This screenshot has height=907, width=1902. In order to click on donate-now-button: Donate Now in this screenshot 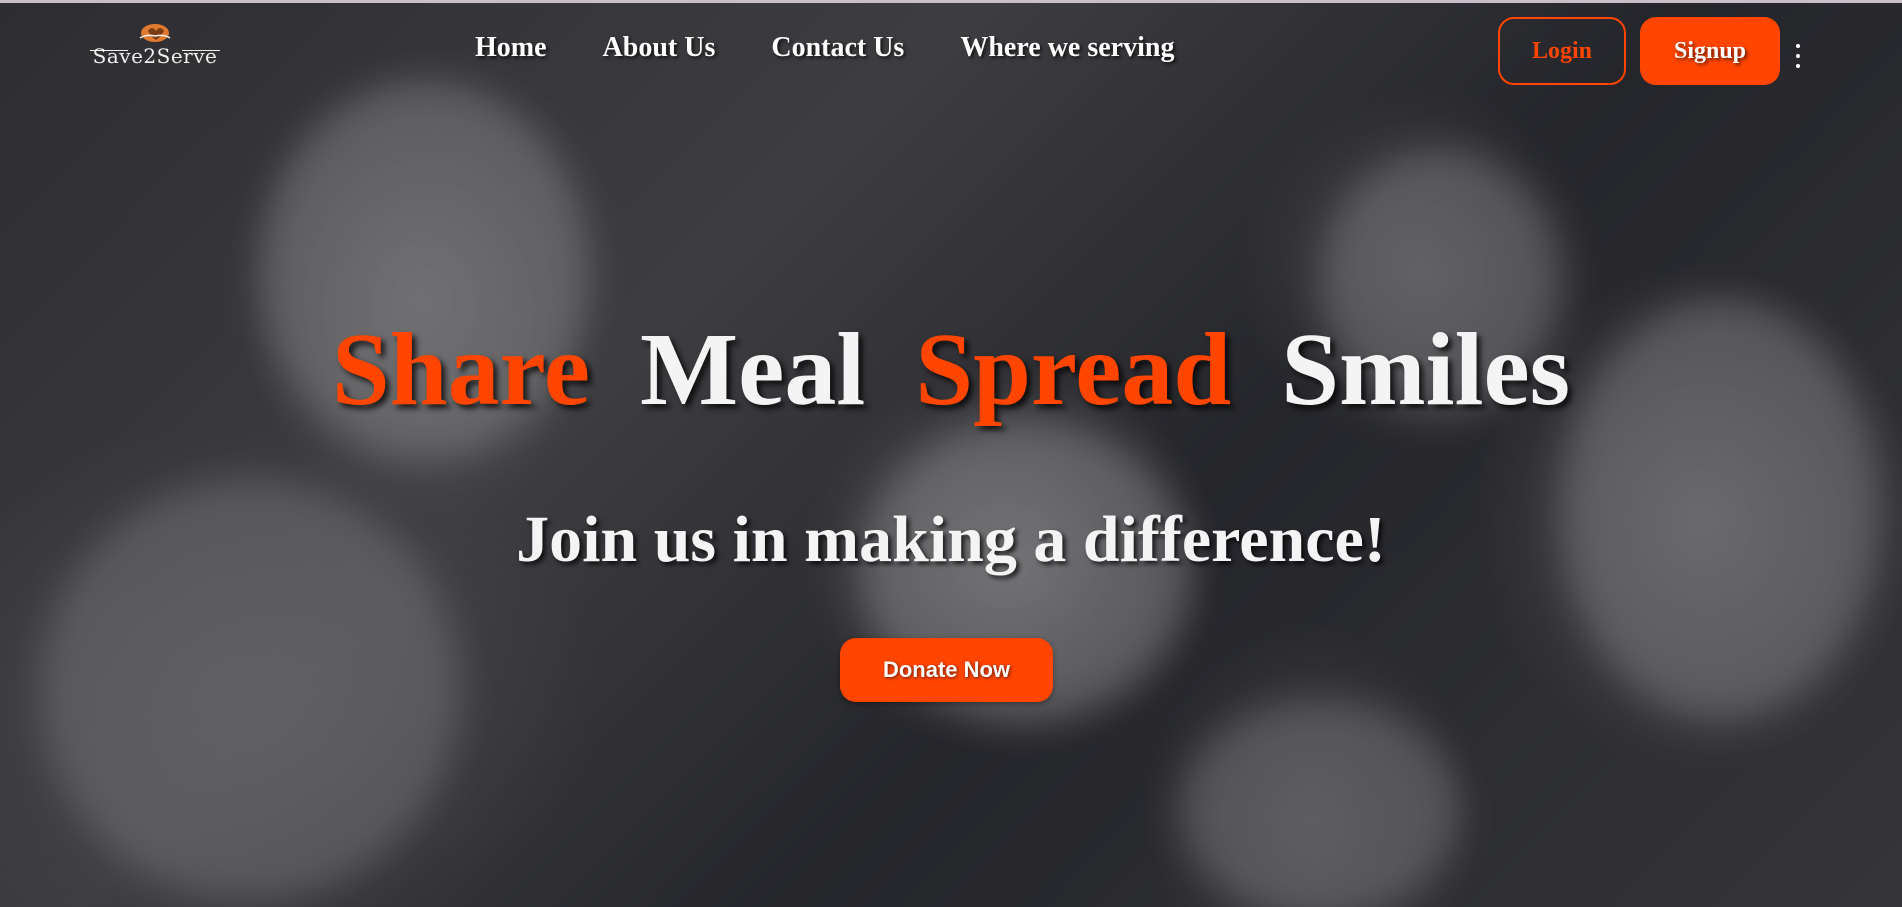, I will do `click(946, 670)`.